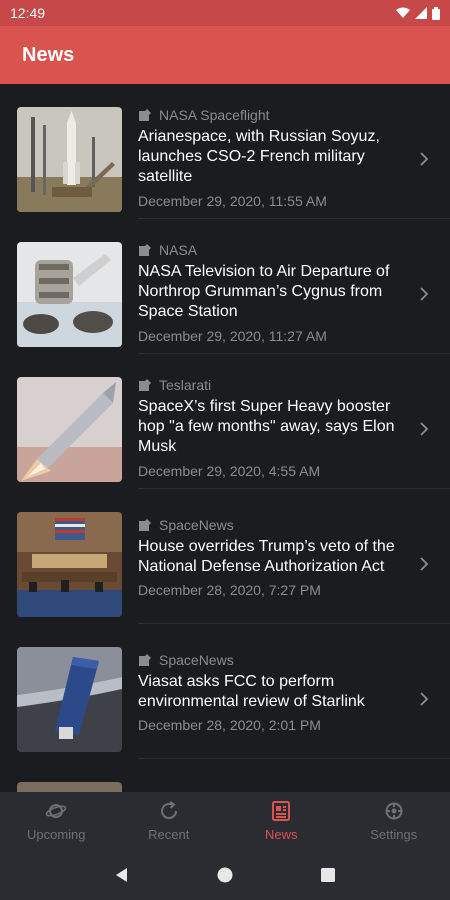 Image resolution: width=450 pixels, height=900 pixels. What do you see at coordinates (394, 834) in the screenshot?
I see `nav-label: Settings` at bounding box center [394, 834].